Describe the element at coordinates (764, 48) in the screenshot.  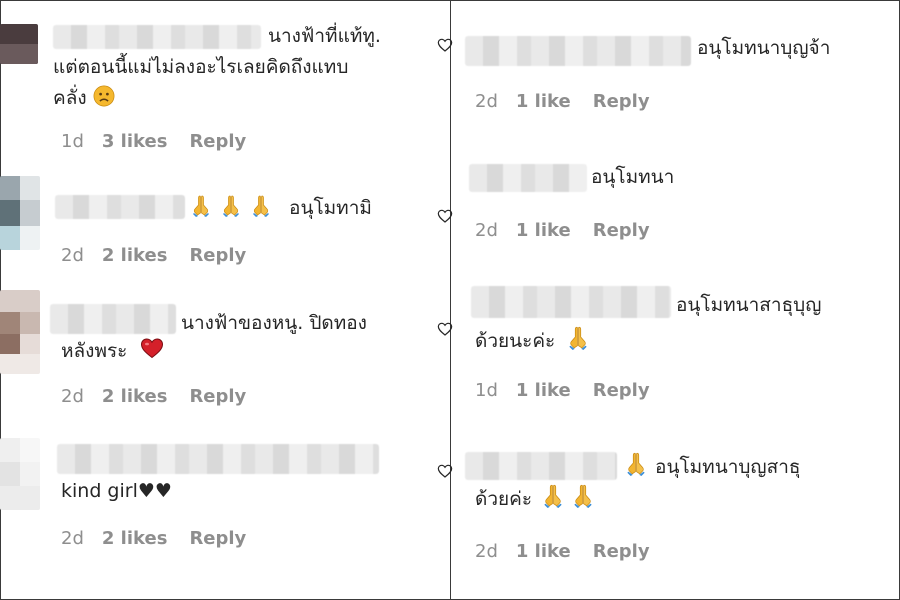
I see `comment-text: อนุโมทนาบุญจ้า` at that location.